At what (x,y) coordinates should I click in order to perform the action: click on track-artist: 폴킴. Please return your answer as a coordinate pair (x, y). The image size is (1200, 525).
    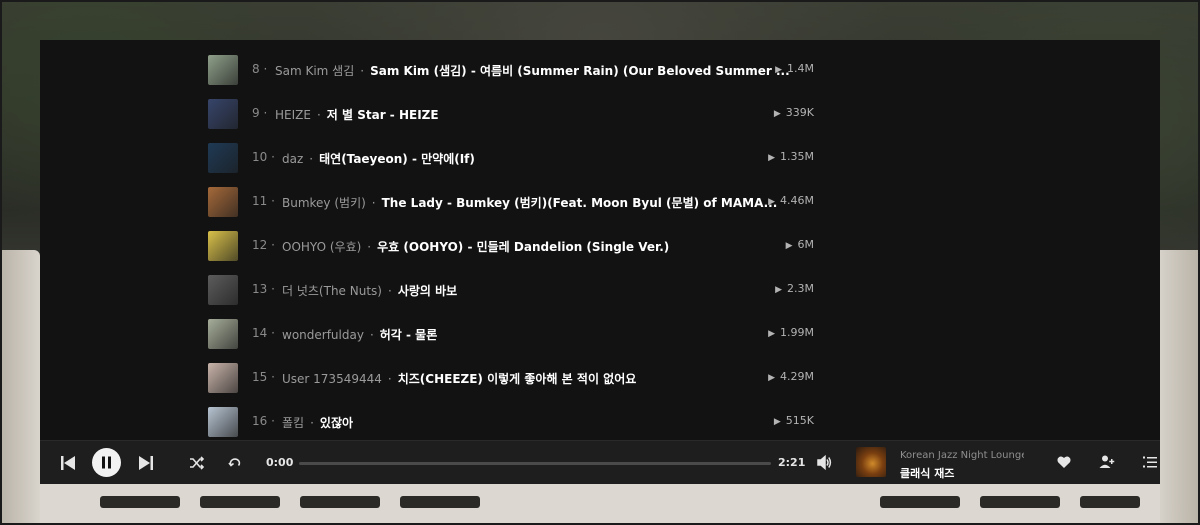
    Looking at the image, I should click on (293, 423).